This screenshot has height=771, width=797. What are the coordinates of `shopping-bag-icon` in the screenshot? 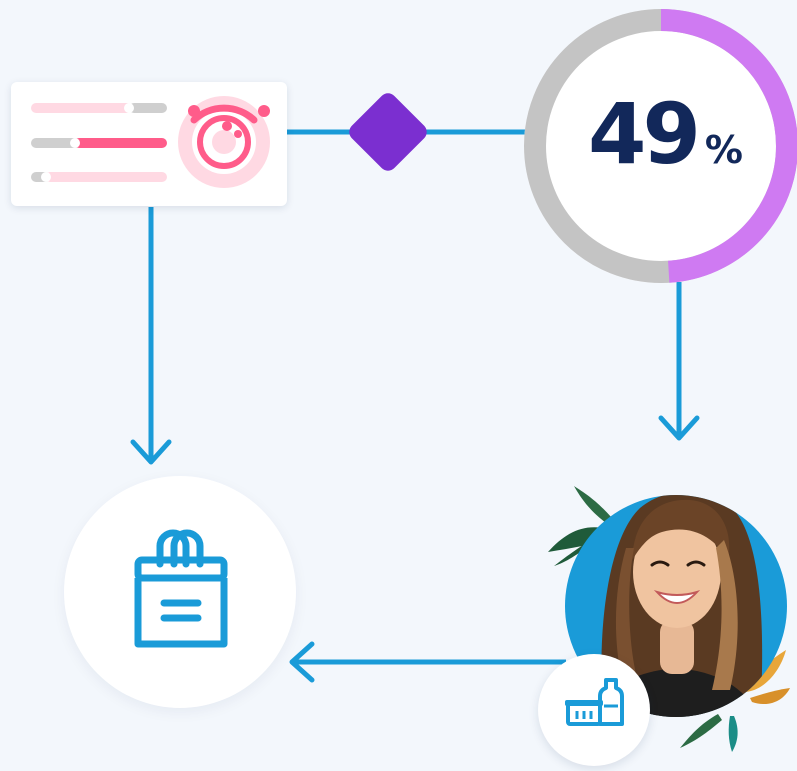 It's located at (181, 588).